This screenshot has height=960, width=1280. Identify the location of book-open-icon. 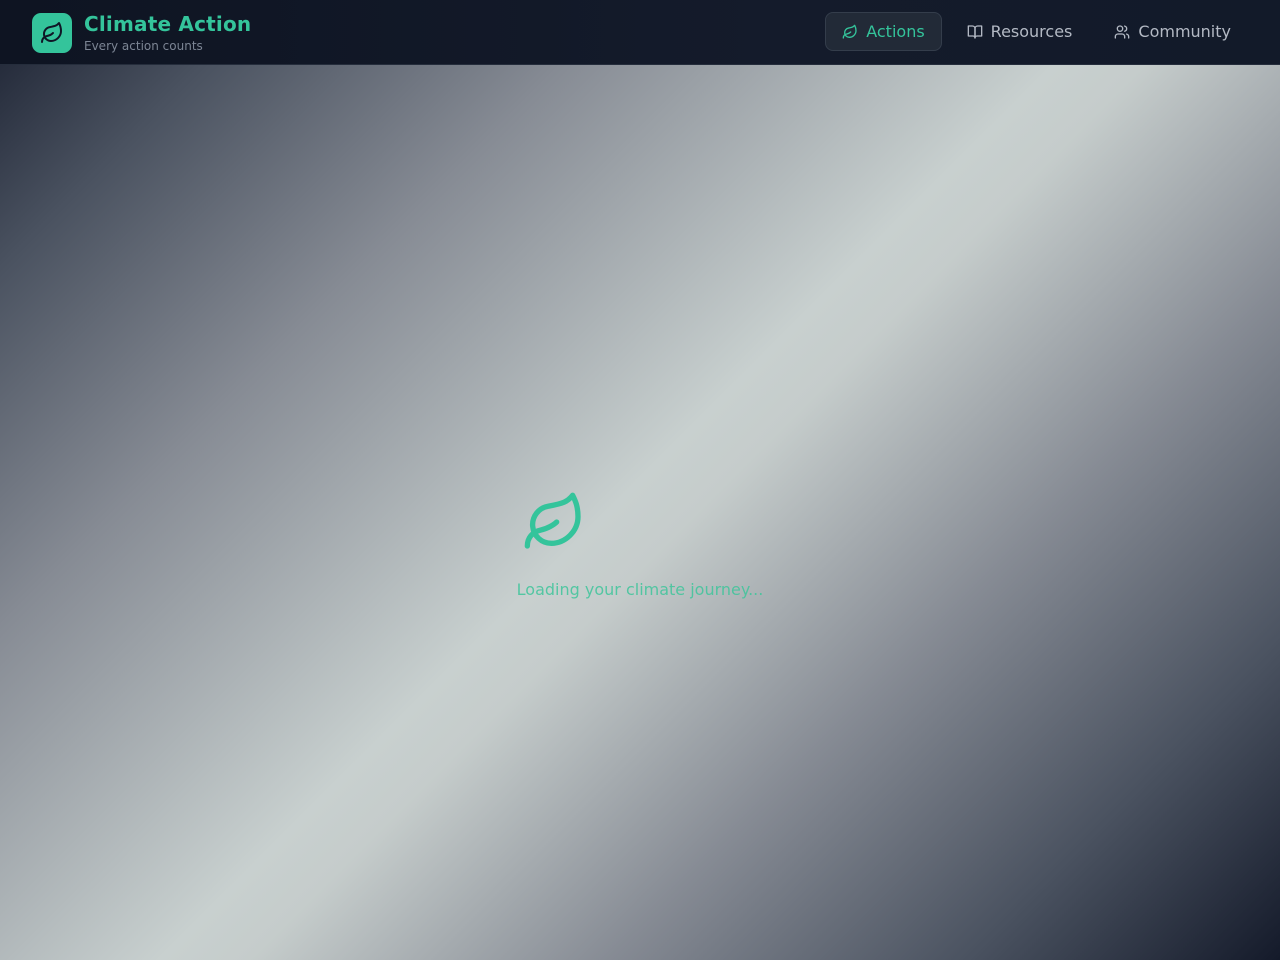
(975, 32).